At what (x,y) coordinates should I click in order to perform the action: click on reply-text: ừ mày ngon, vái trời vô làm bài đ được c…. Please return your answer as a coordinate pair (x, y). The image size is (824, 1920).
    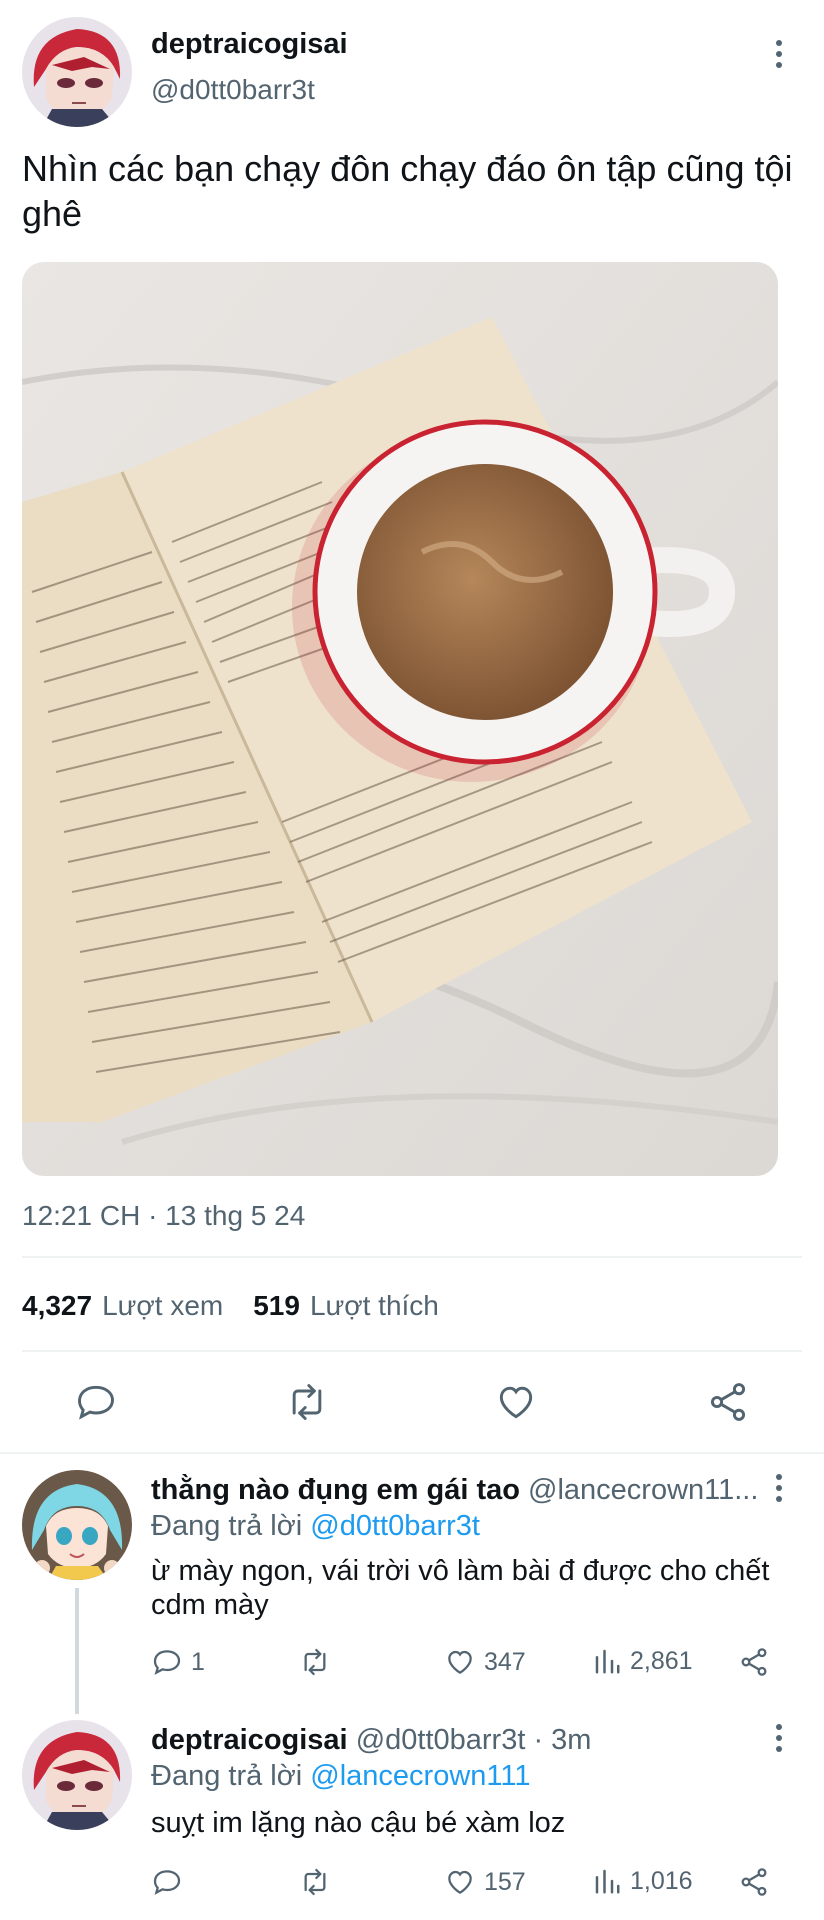
    Looking at the image, I should click on (460, 1588).